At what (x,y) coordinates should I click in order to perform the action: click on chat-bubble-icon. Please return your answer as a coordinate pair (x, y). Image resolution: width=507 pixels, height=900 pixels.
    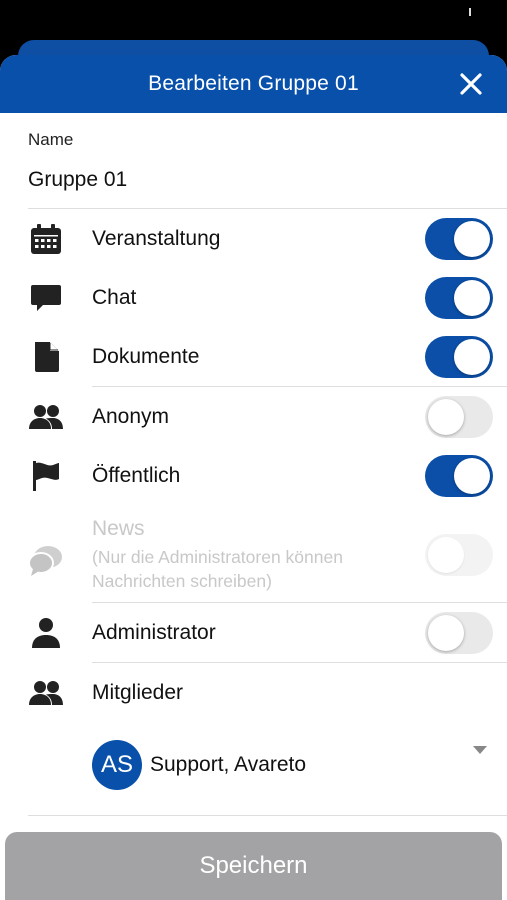
    Looking at the image, I should click on (46, 298).